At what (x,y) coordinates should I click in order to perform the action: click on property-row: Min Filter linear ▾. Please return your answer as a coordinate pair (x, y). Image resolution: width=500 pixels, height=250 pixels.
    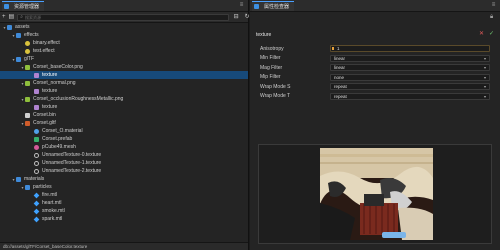
    Looking at the image, I should click on (378, 59).